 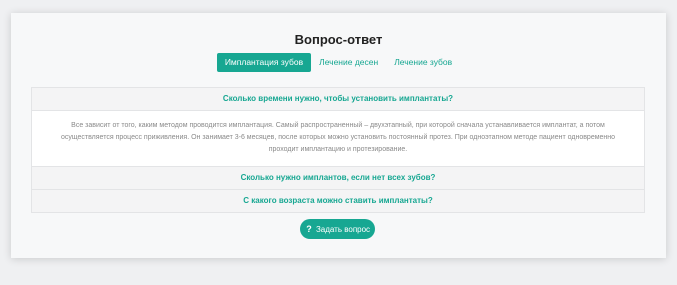 I want to click on tab-implantation: Имплантация зубов, so click(x=264, y=62).